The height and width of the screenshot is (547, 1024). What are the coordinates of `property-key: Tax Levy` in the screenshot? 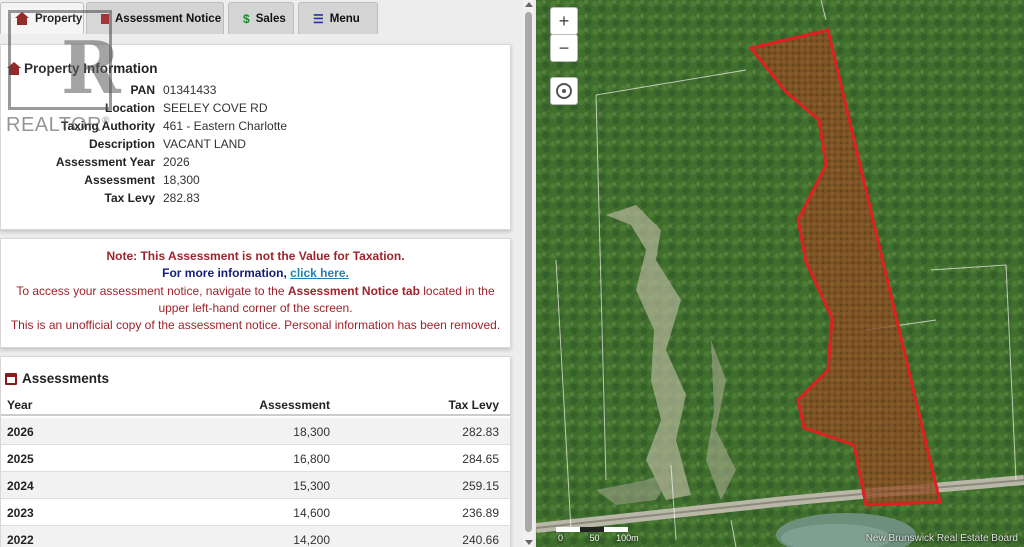 It's located at (129, 198).